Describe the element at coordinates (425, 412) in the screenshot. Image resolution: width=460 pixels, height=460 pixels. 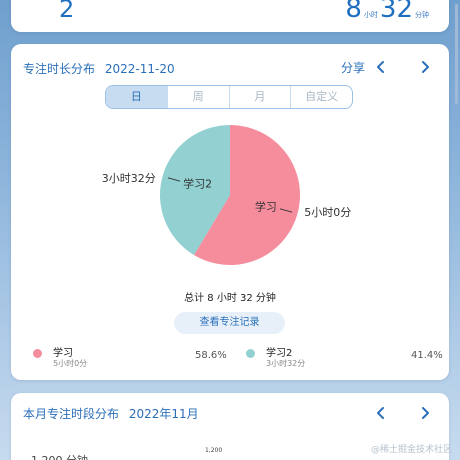
I see `chevron-right-icon` at that location.